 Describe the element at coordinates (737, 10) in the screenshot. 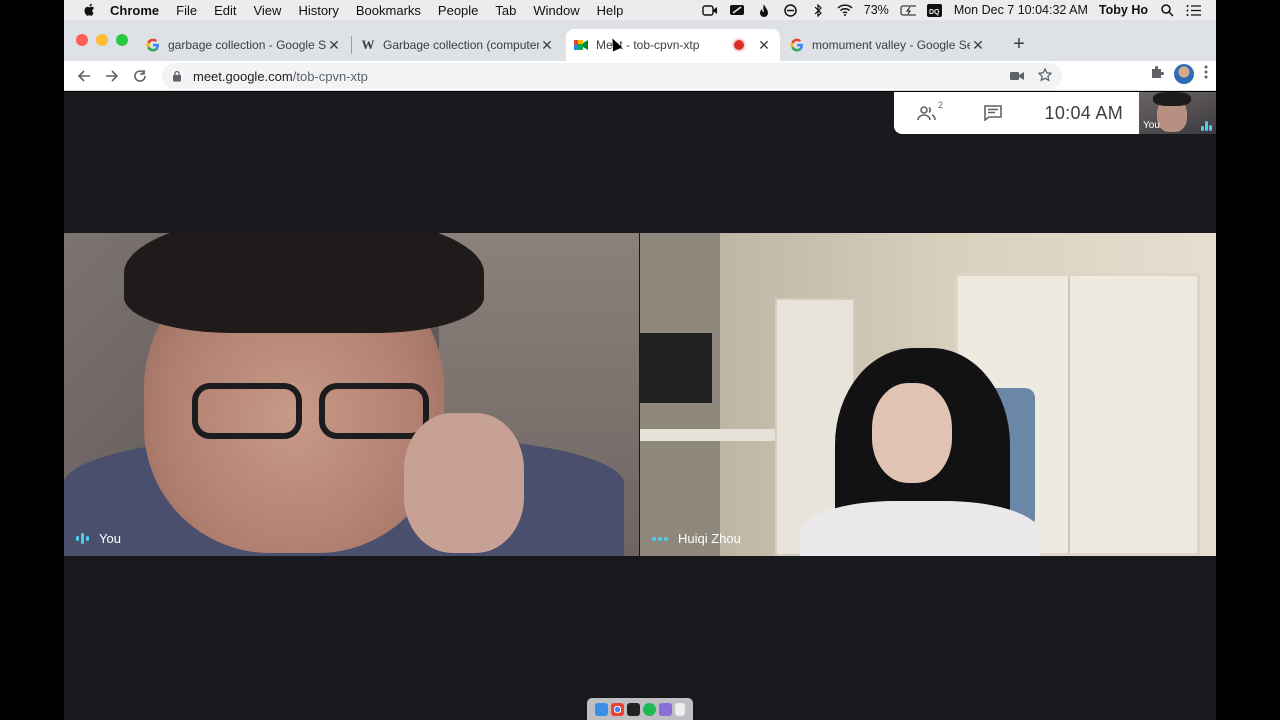

I see `screen-share-icon` at that location.